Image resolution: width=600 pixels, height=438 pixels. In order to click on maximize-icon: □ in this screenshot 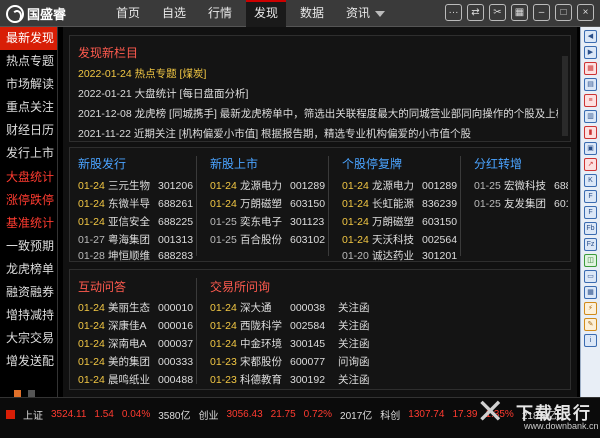, I will do `click(563, 12)`.